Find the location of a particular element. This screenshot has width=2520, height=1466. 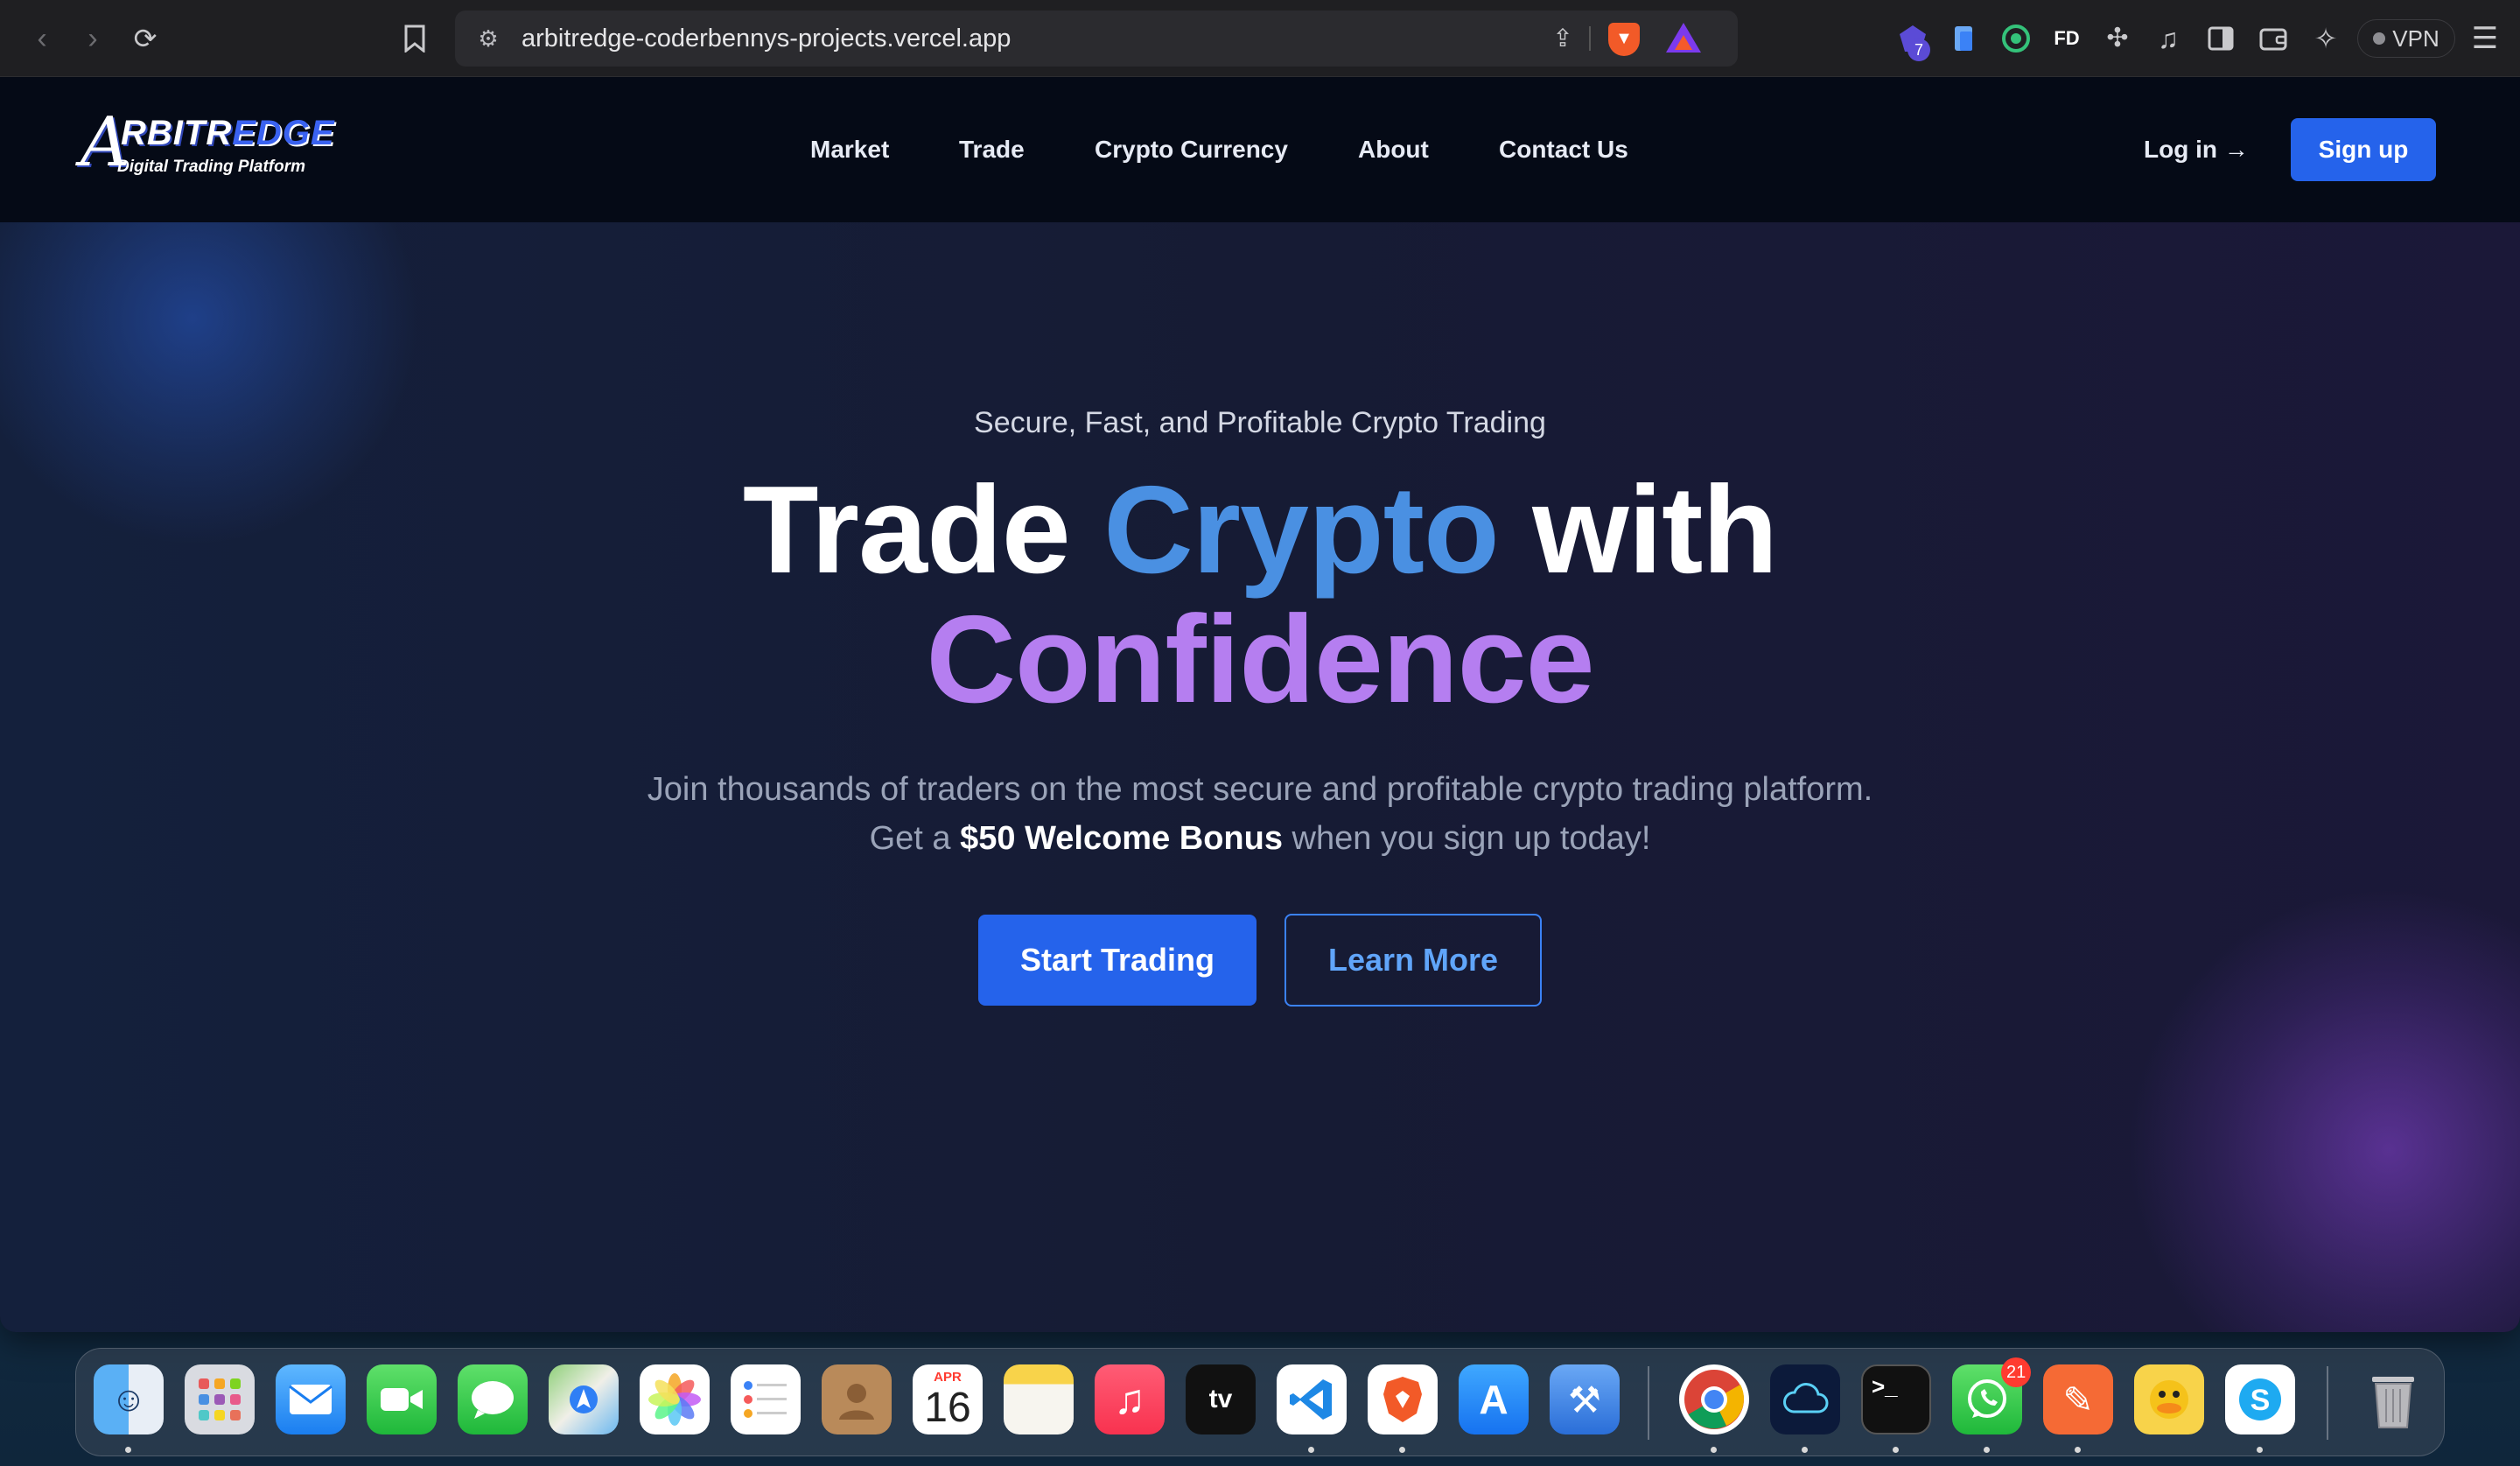

dock-separator is located at coordinates (1648, 1403).